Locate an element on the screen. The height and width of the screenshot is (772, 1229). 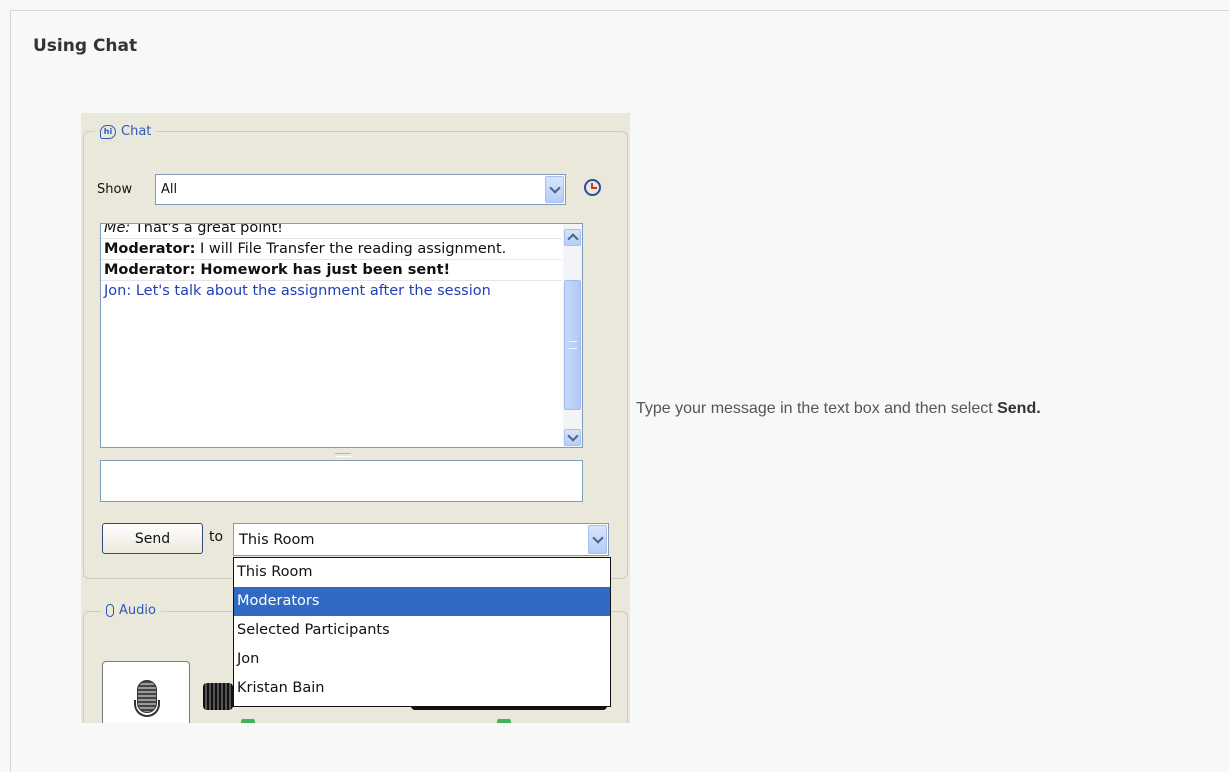
to-label: to is located at coordinates (216, 537).